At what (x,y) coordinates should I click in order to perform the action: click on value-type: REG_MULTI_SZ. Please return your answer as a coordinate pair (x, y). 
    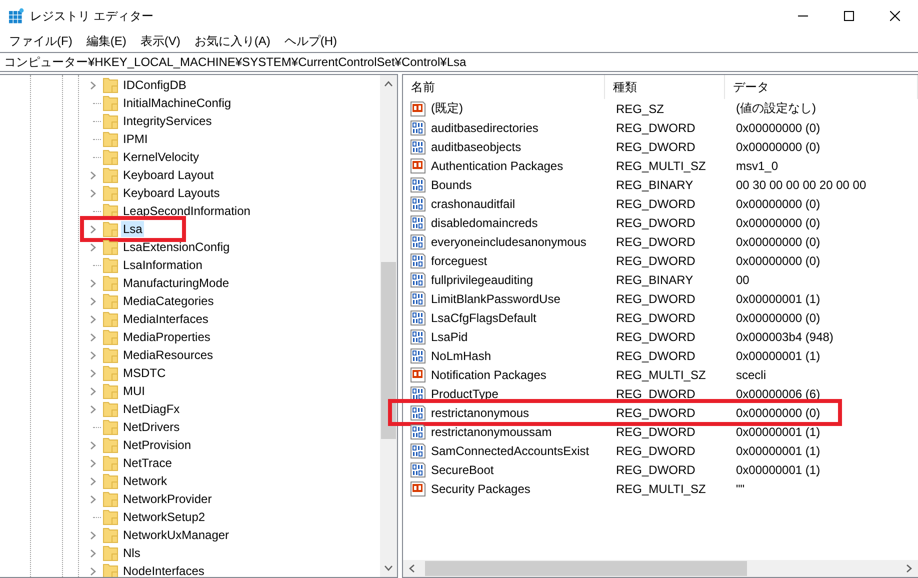
    Looking at the image, I should click on (661, 165).